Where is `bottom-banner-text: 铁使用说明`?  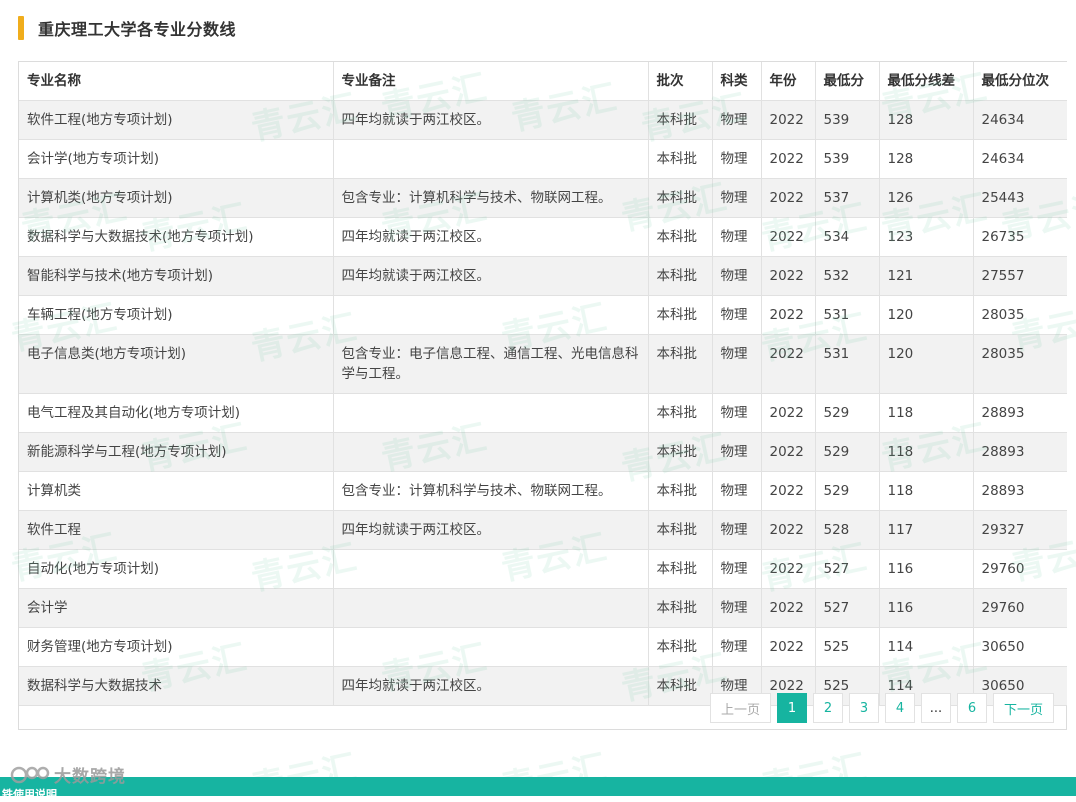 bottom-banner-text: 铁使用说明 is located at coordinates (29, 794).